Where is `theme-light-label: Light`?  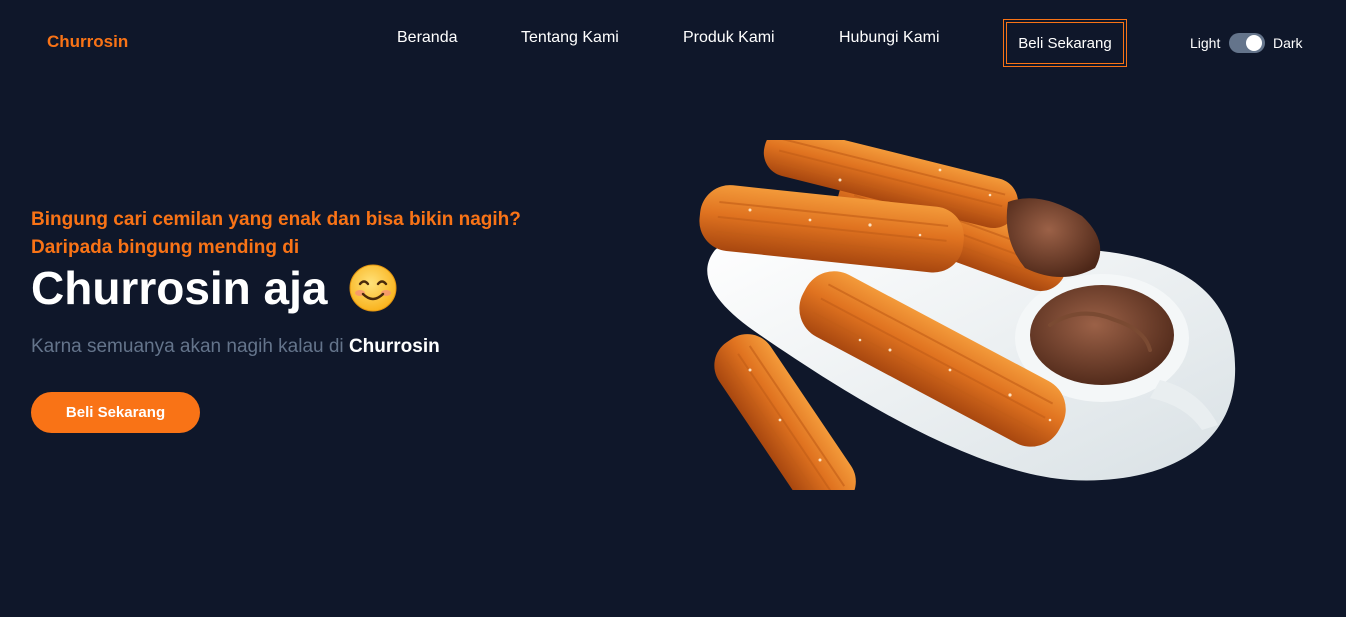 theme-light-label: Light is located at coordinates (1205, 43).